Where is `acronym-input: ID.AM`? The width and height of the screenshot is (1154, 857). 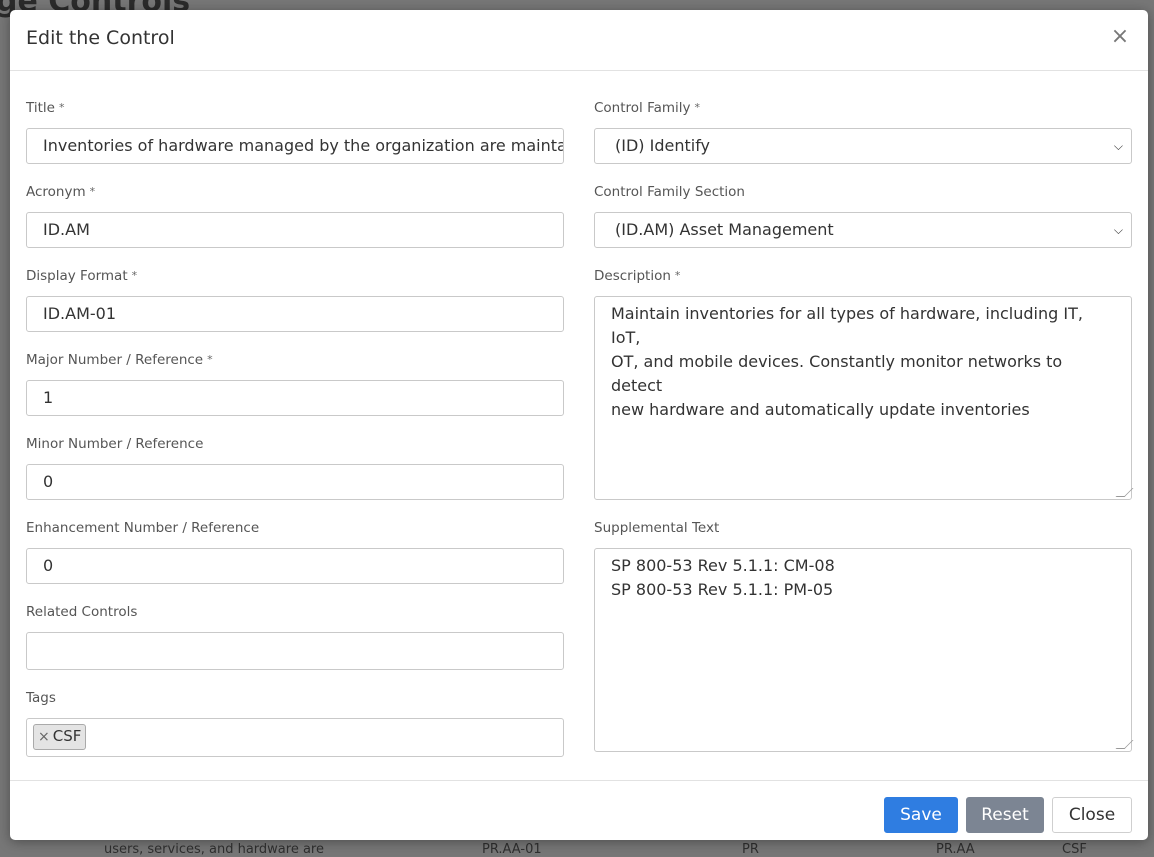
acronym-input: ID.AM is located at coordinates (295, 230).